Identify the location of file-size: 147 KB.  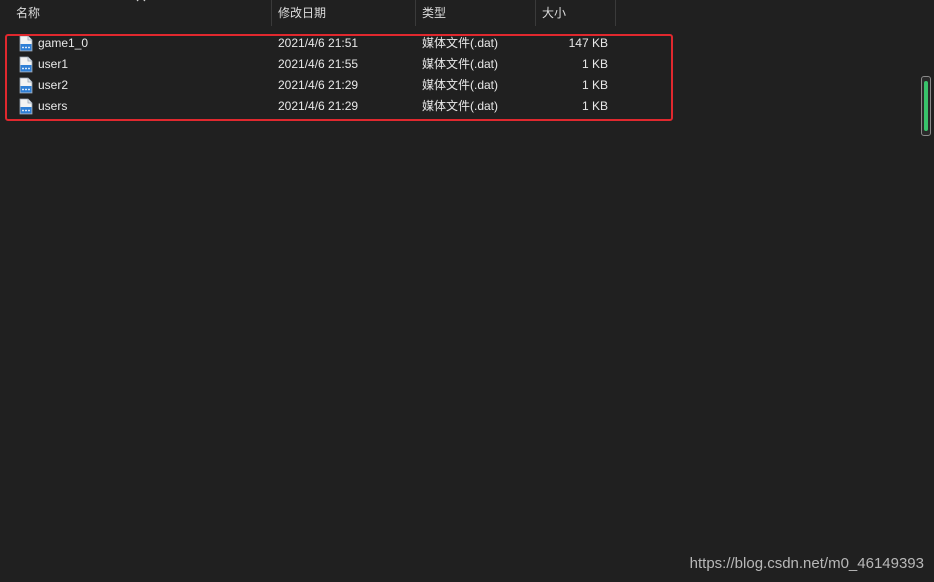
(588, 43).